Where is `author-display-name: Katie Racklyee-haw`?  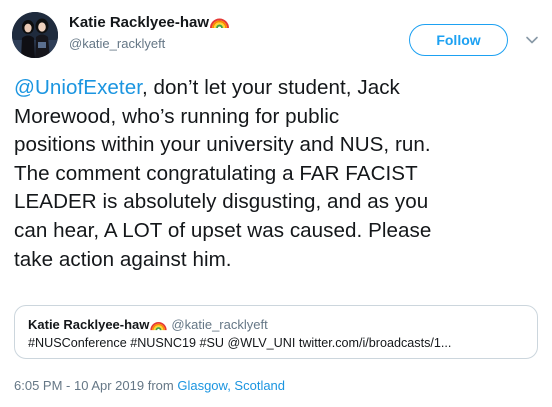
author-display-name: Katie Racklyee-haw is located at coordinates (139, 22).